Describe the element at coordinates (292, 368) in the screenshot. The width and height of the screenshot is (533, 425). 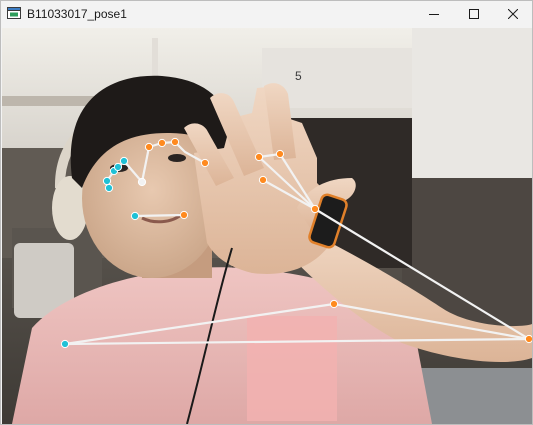
I see `shirt-pocket` at that location.